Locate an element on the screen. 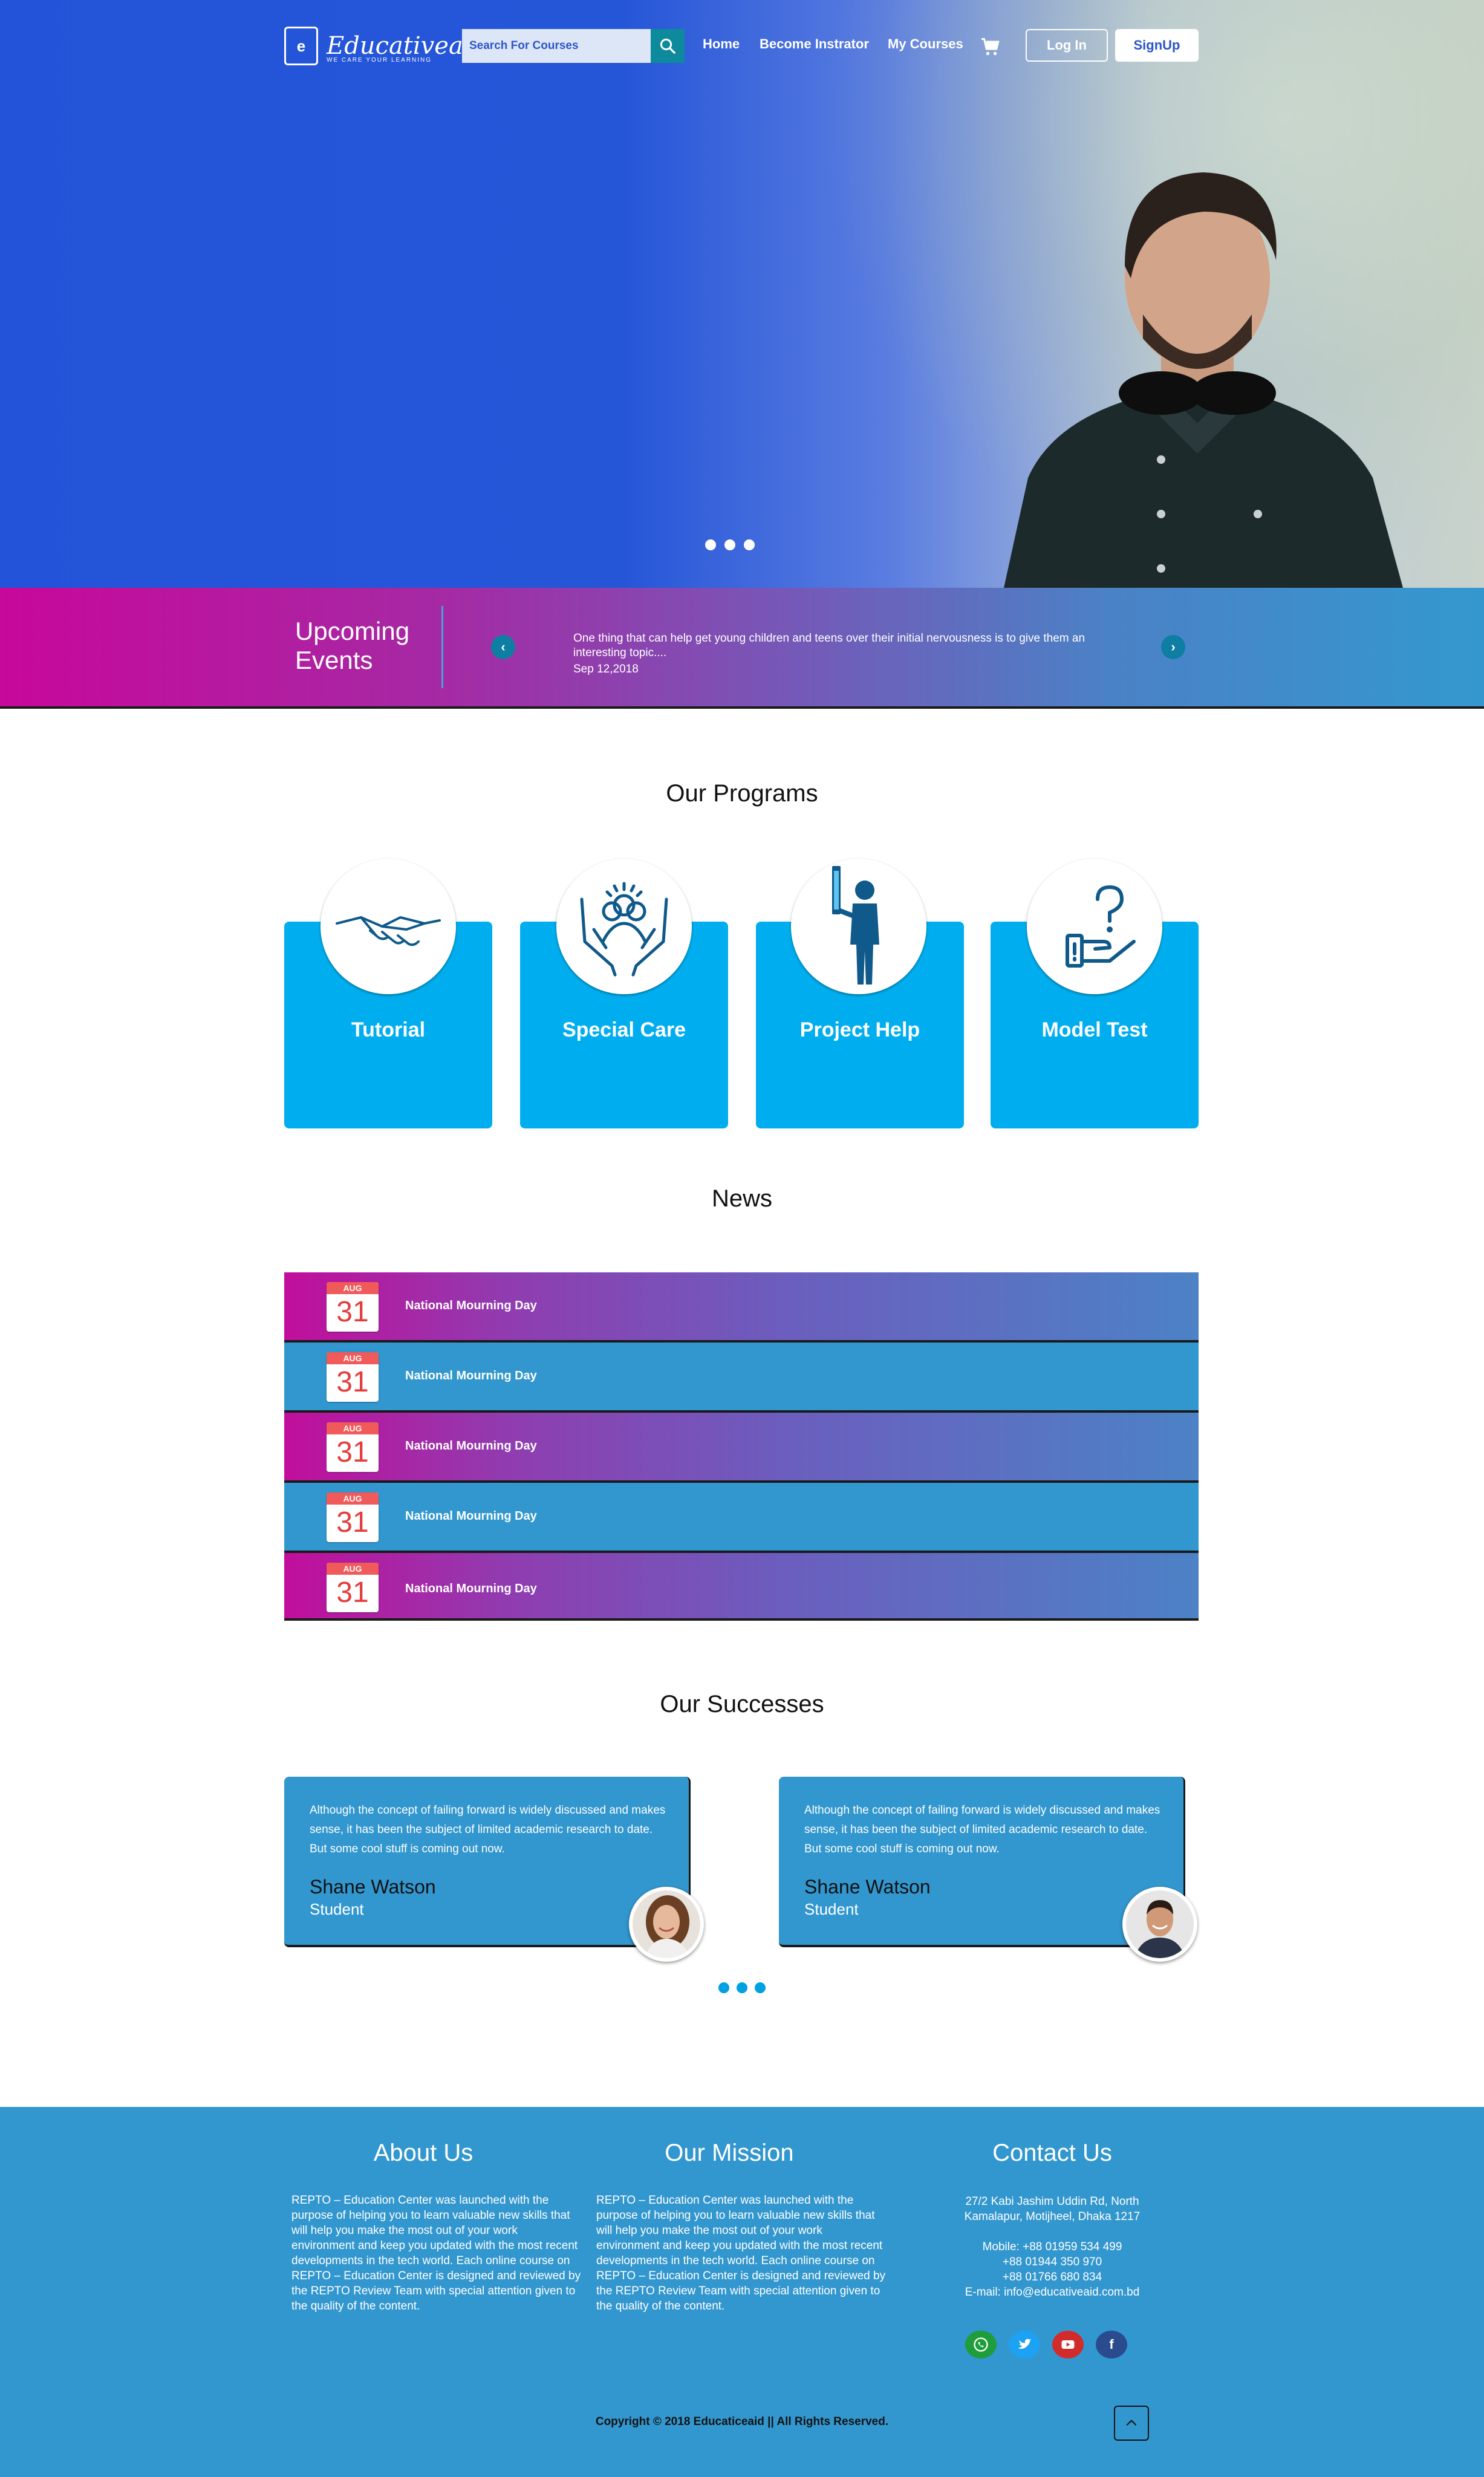 The height and width of the screenshot is (2477, 1484). person-project-icon is located at coordinates (855, 925).